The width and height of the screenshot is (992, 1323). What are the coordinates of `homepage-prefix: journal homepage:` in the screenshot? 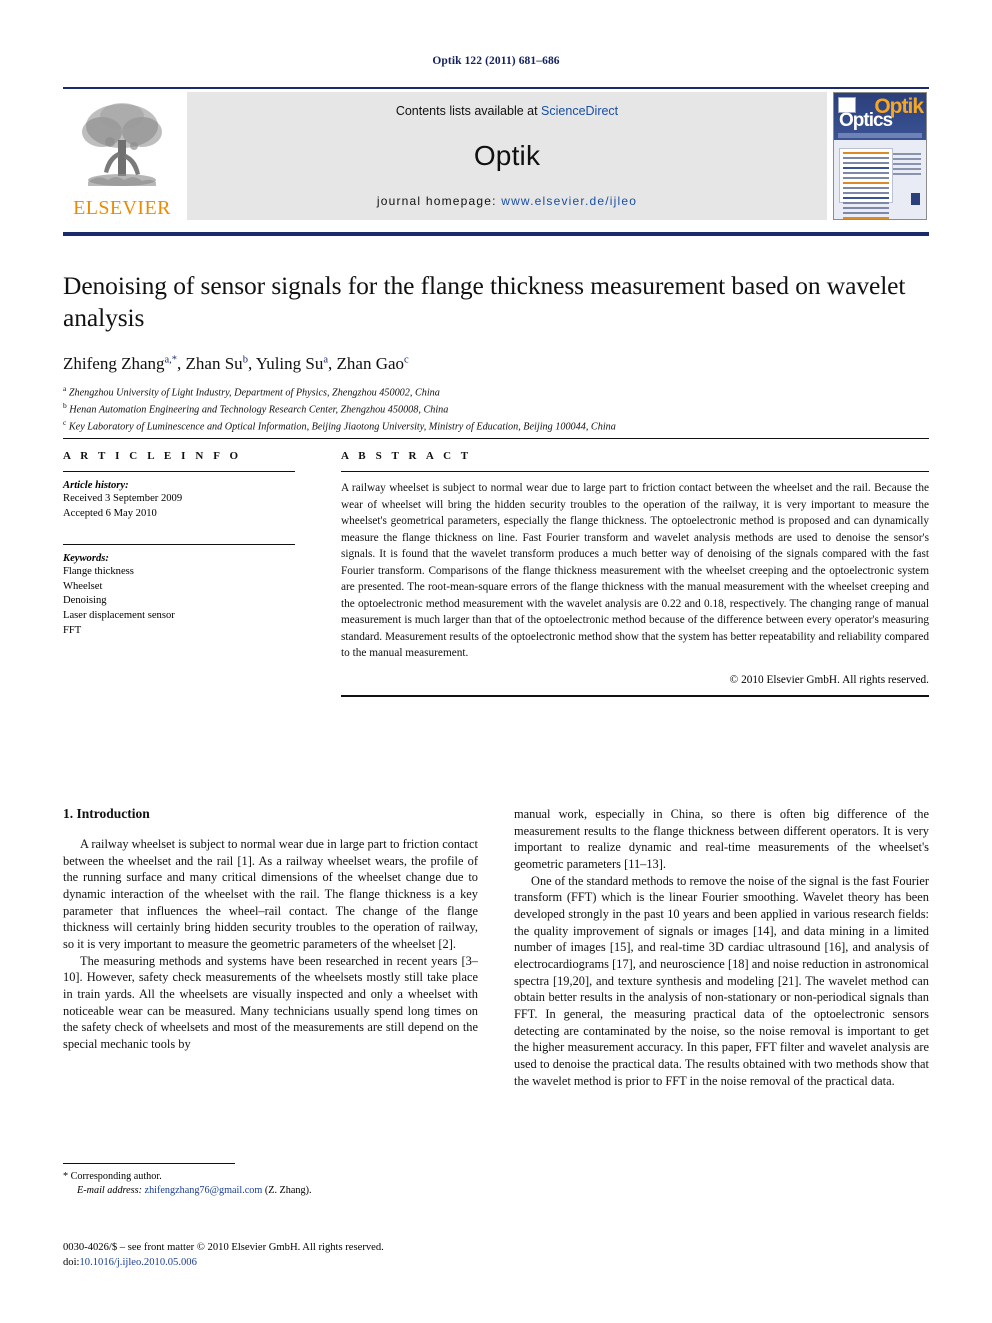 It's located at (439, 201).